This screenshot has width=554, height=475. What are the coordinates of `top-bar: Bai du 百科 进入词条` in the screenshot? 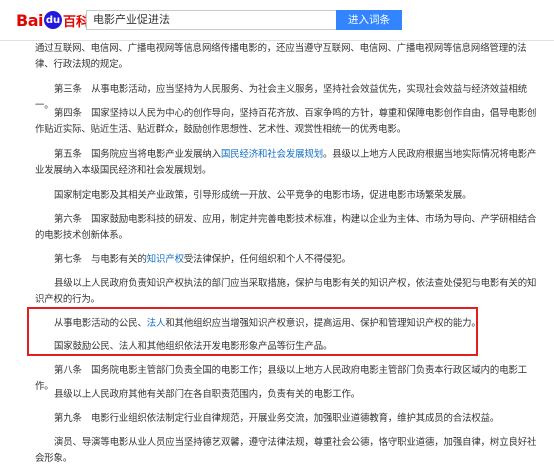 It's located at (277, 20).